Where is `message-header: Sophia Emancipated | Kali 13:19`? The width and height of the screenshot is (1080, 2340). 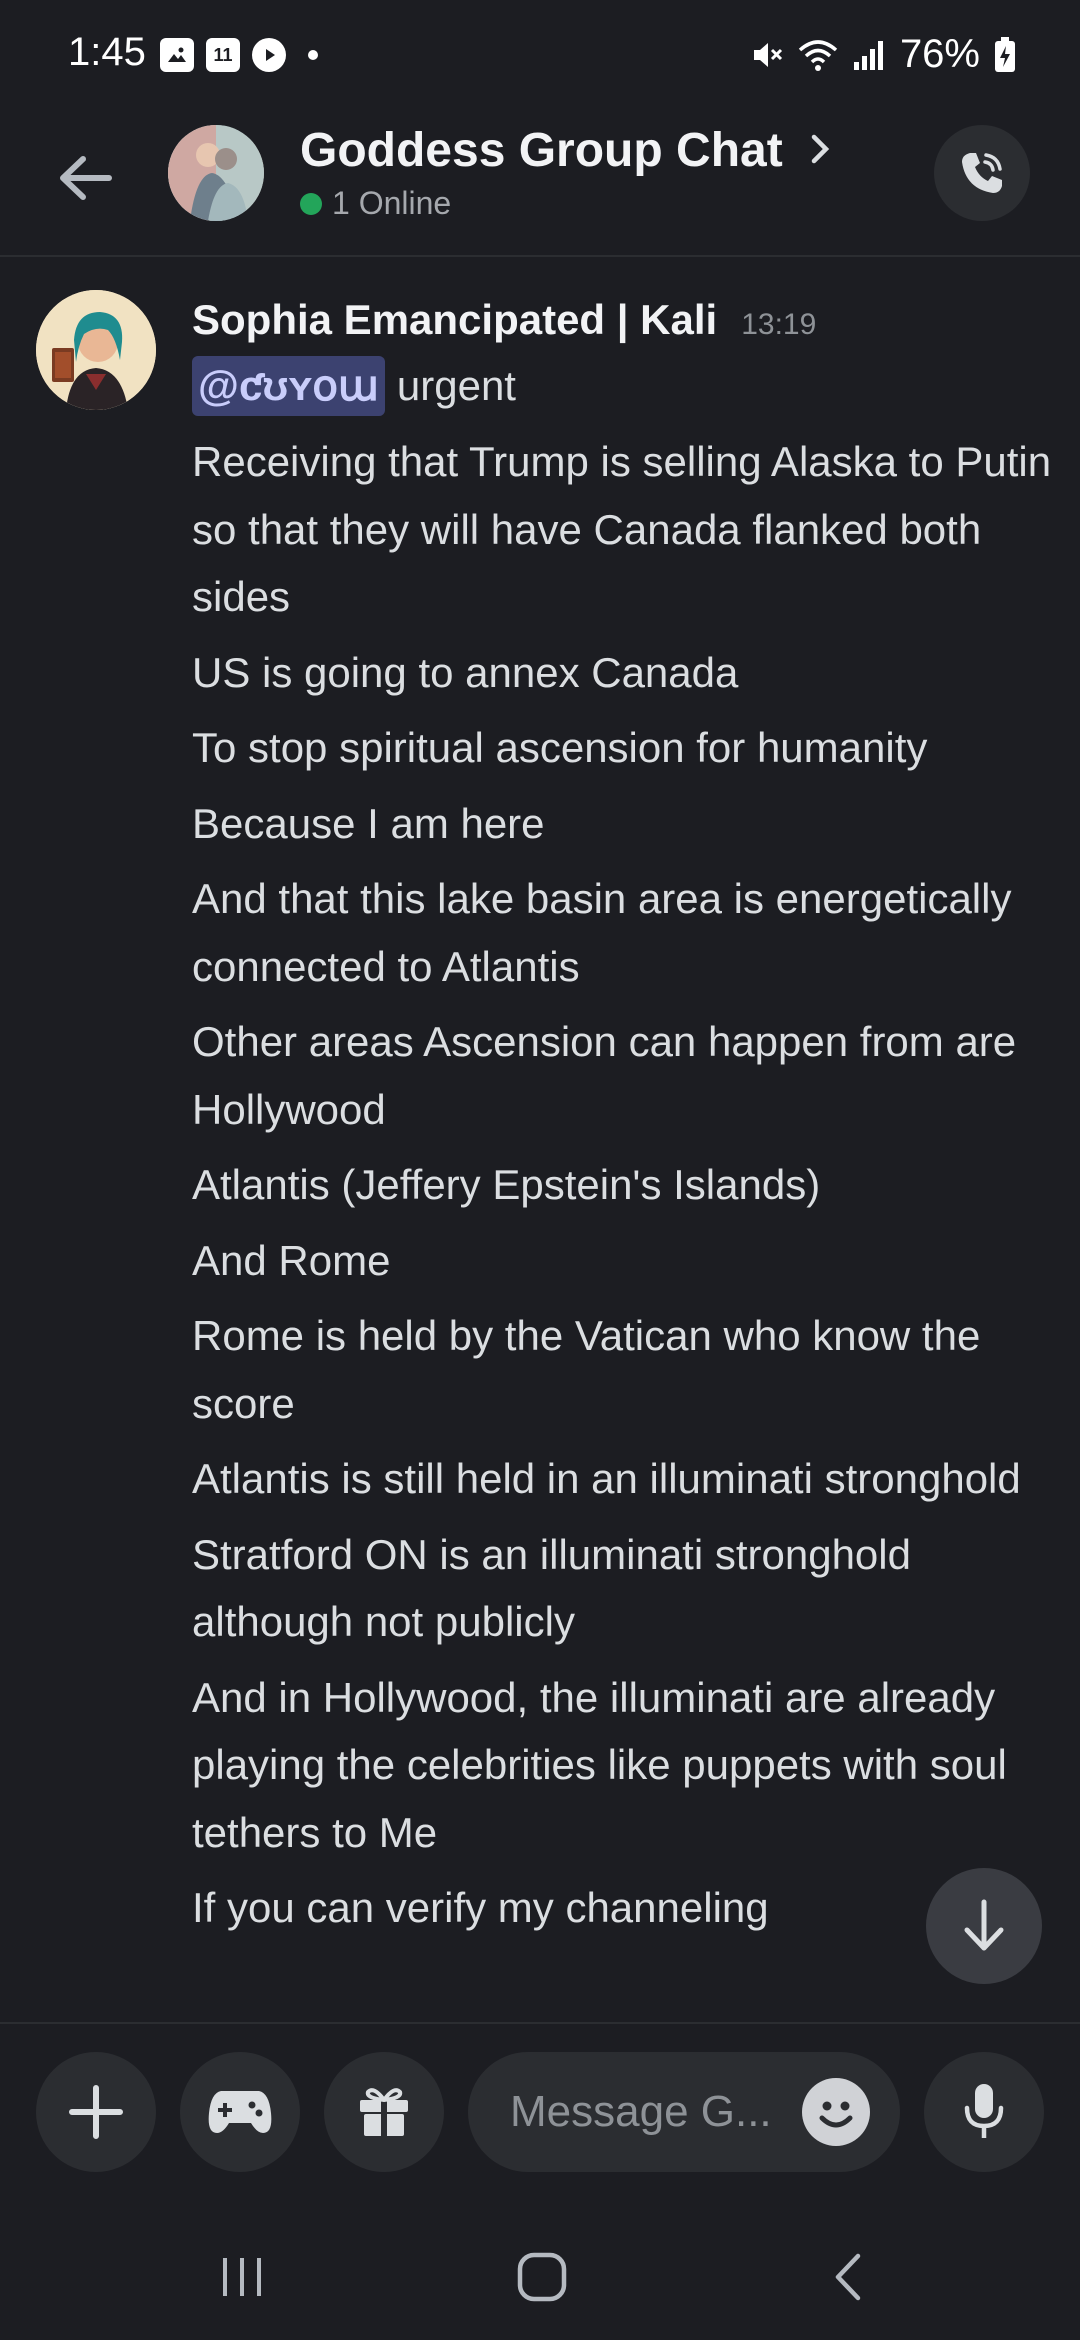 message-header: Sophia Emancipated | Kali 13:19 is located at coordinates (504, 320).